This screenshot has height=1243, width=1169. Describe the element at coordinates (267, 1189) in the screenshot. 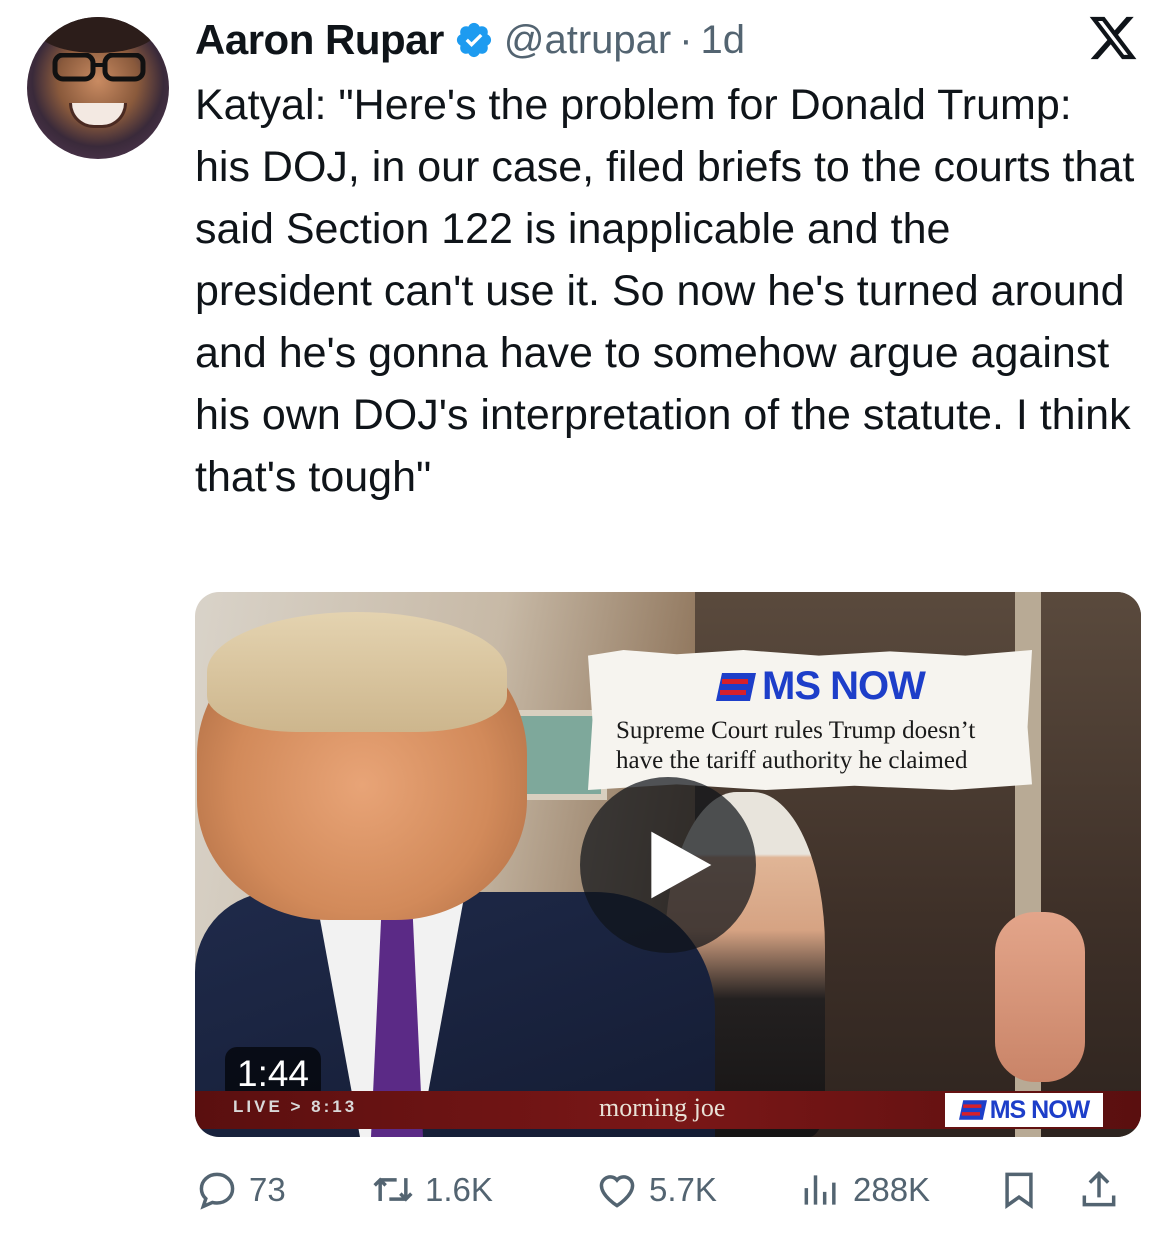

I see `reply-count: 73` at that location.